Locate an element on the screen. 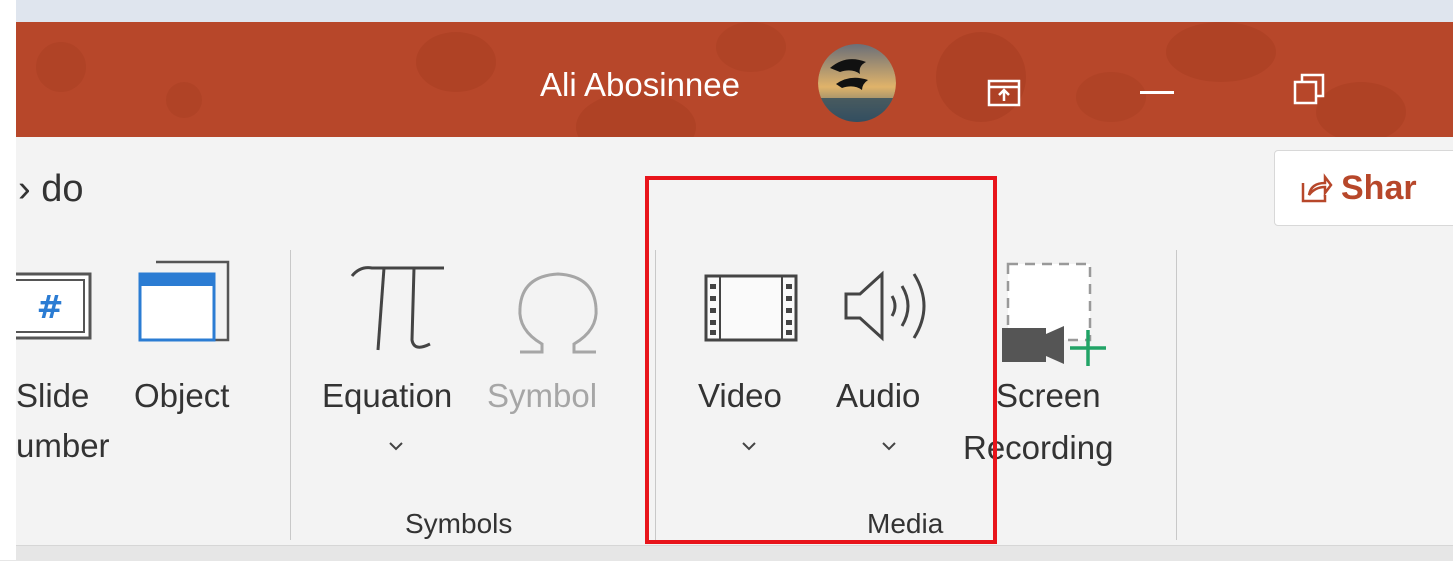  avatar is located at coordinates (857, 83).